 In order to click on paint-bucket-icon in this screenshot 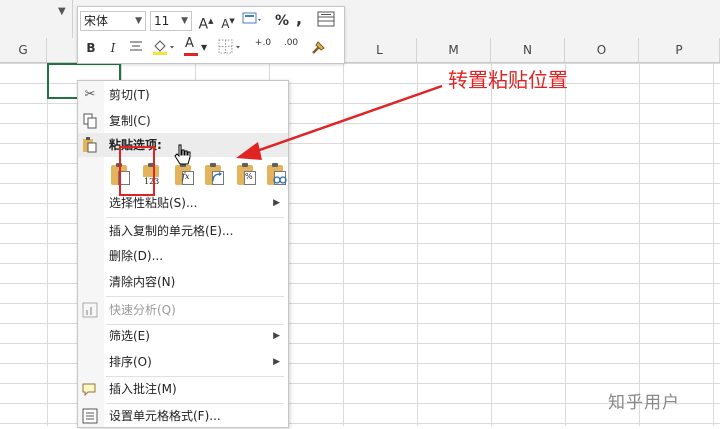, I will do `click(163, 47)`.